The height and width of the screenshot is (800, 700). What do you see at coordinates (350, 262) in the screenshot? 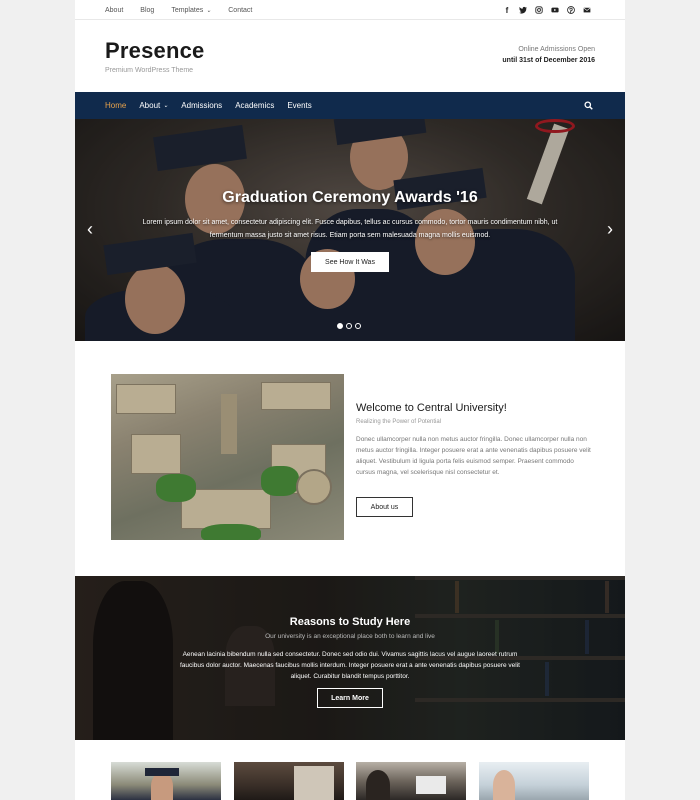
I see `see-how-it-was-button: See How It Was` at bounding box center [350, 262].